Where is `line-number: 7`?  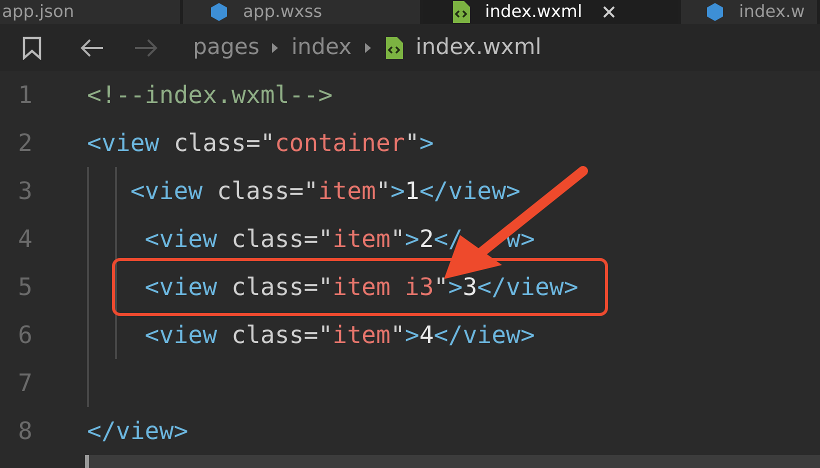
line-number: 7 is located at coordinates (25, 383).